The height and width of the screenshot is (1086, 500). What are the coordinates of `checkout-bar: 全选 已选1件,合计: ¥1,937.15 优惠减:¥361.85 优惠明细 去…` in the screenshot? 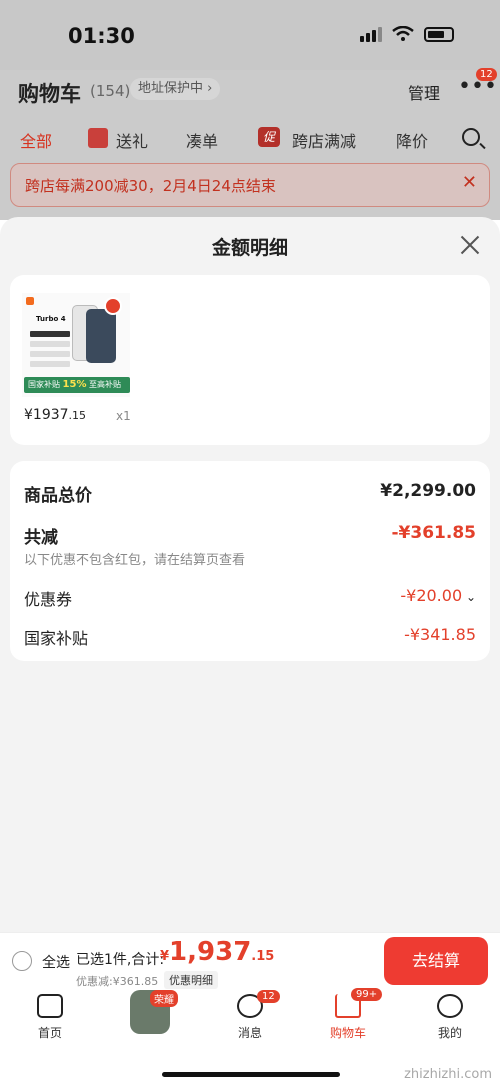 It's located at (250, 960).